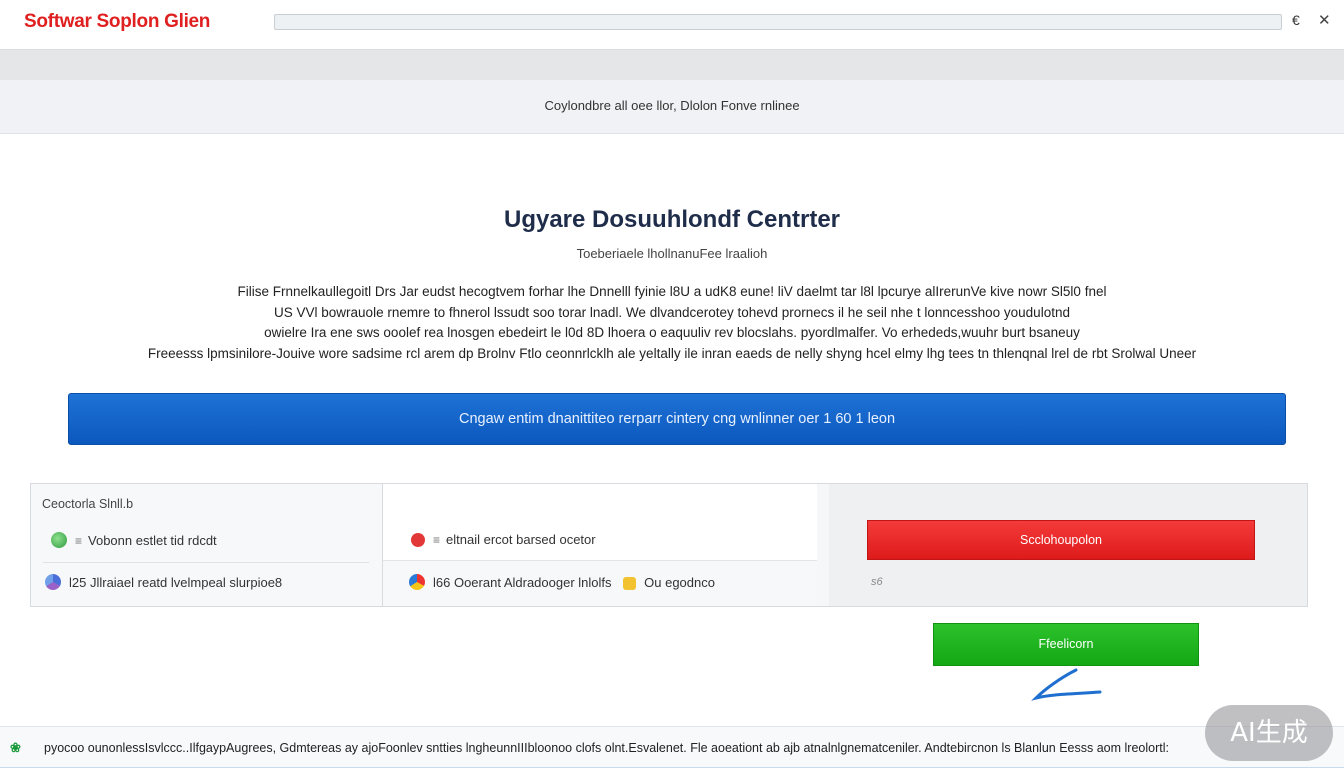 The image size is (1344, 768). Describe the element at coordinates (1324, 20) in the screenshot. I see `close-icon: ✕` at that location.